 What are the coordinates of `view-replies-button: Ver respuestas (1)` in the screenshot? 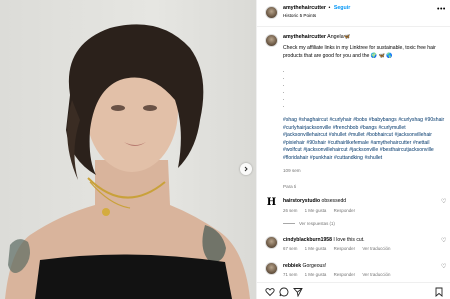 It's located at (309, 223).